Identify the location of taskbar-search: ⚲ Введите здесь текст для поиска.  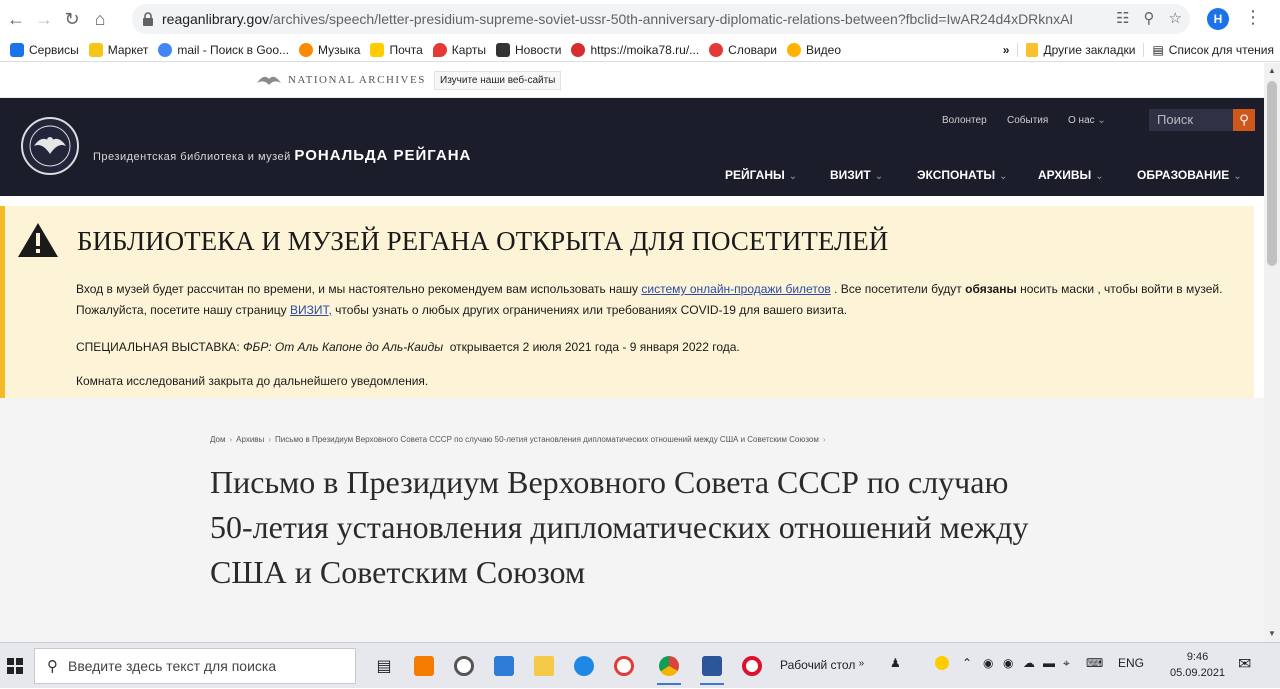
(195, 666).